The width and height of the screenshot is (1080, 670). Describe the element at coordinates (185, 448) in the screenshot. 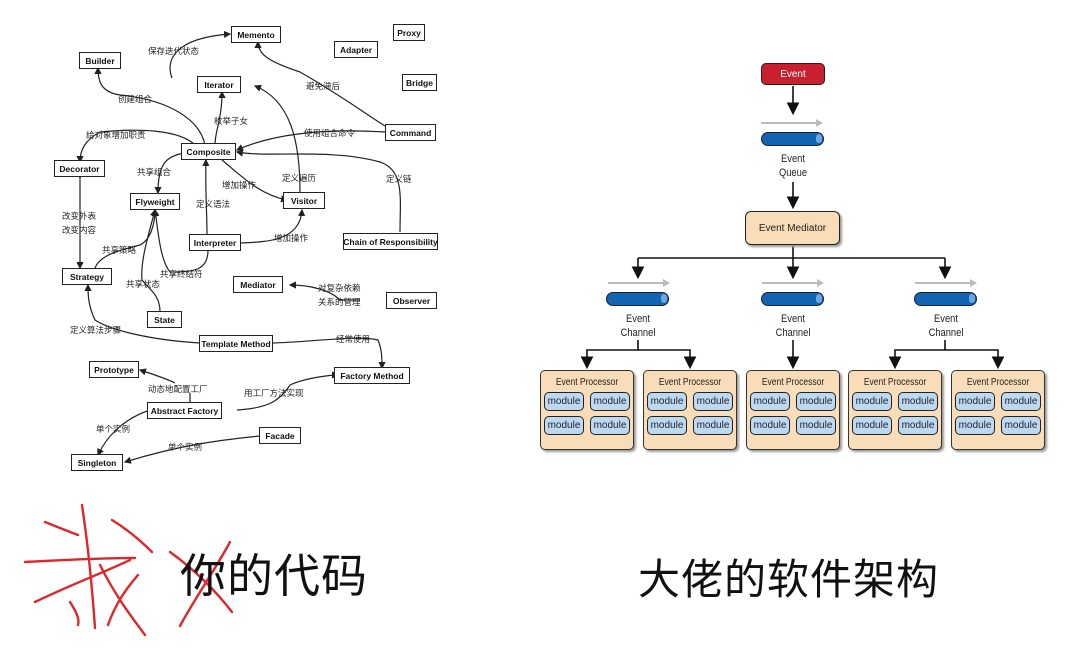

I see `label-single-instance-2: 单个实例` at that location.